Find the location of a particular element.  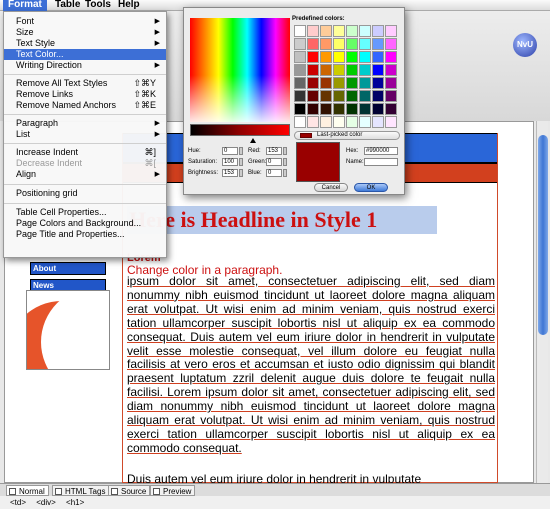

predefined-color-grid is located at coordinates (348, 77).